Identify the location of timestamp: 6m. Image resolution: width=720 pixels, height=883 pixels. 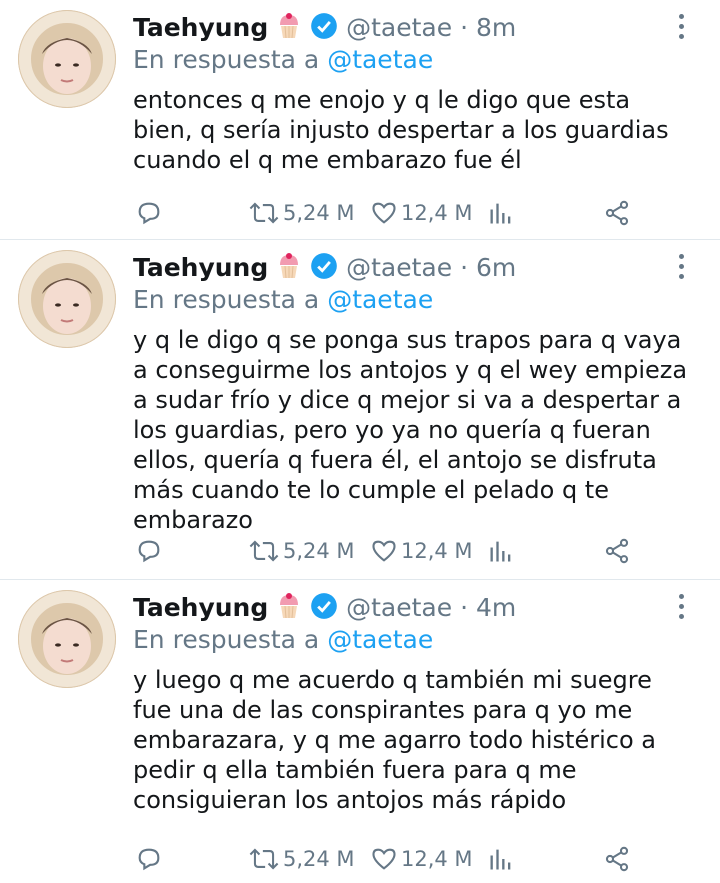
(496, 267).